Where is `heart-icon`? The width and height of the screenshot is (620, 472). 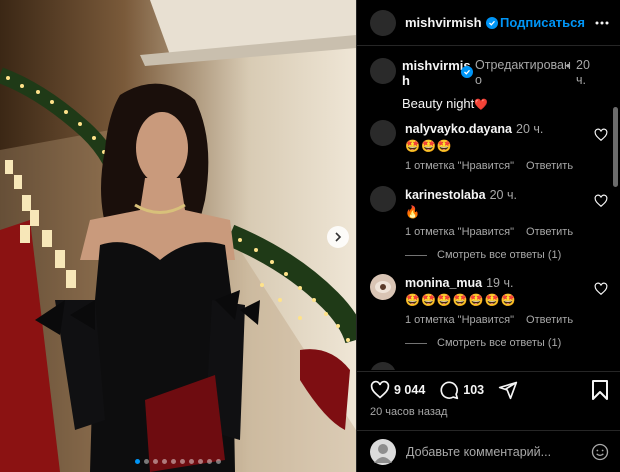
heart-icon is located at coordinates (380, 389).